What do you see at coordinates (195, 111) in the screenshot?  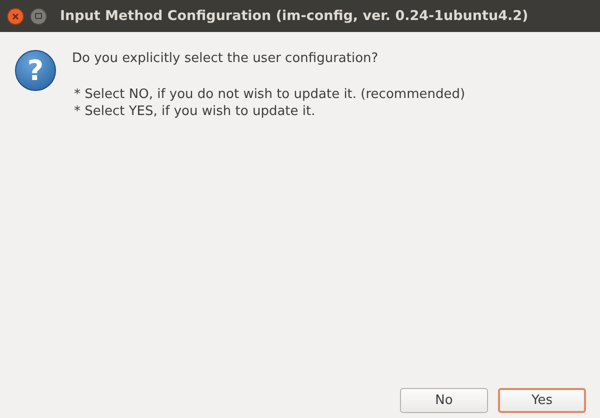 I see `detail-text: * Select YES, if you wish to update it.` at bounding box center [195, 111].